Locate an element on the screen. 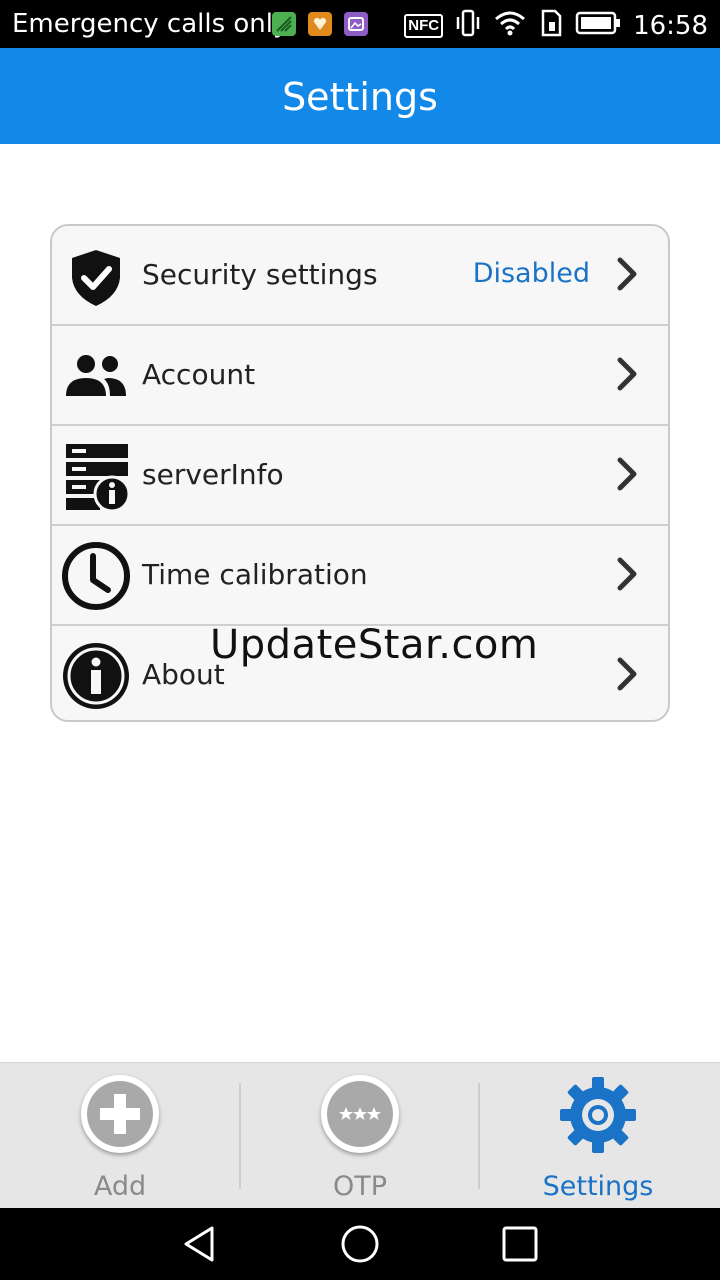  battery-icon is located at coordinates (598, 25).